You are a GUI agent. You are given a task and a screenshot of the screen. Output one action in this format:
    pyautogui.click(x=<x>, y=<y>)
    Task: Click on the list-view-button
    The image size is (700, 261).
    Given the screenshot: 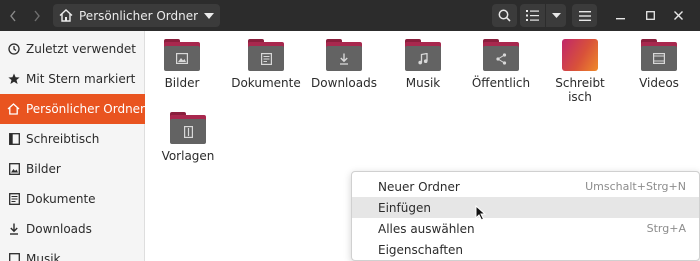 What is the action you would take?
    pyautogui.click(x=532, y=15)
    